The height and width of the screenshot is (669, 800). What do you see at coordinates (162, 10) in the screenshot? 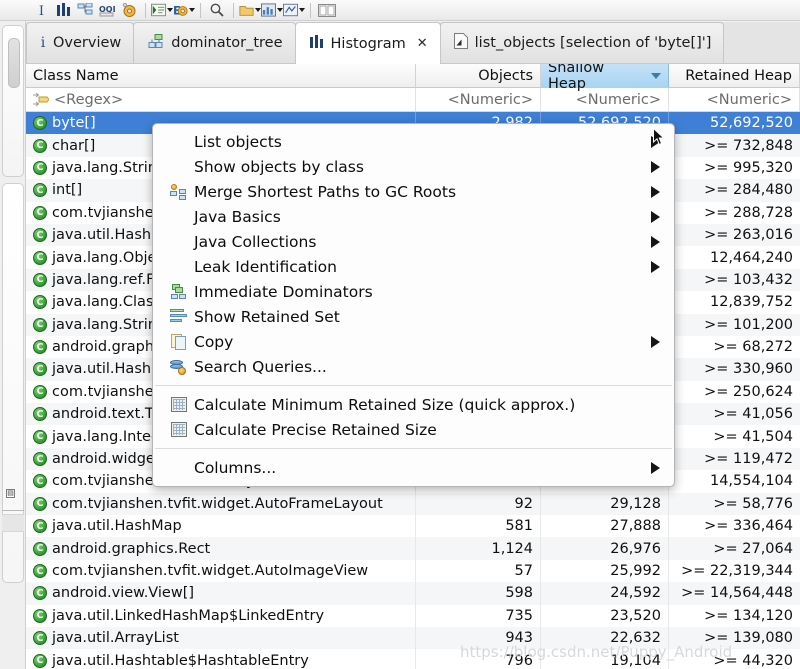
I see `open-query-browser-icon` at bounding box center [162, 10].